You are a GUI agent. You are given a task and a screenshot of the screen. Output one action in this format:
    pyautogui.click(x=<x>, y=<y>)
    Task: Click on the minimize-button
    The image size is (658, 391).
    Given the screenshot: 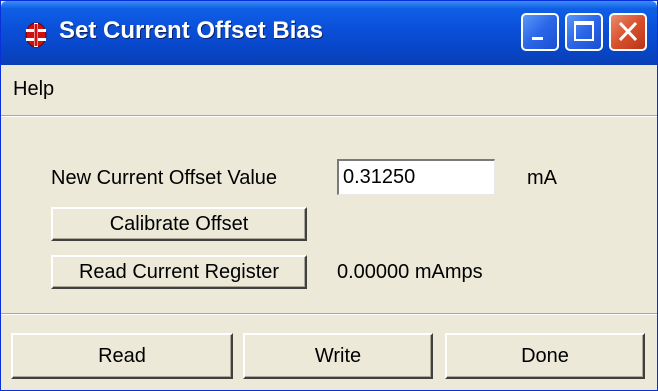 What is the action you would take?
    pyautogui.click(x=540, y=32)
    